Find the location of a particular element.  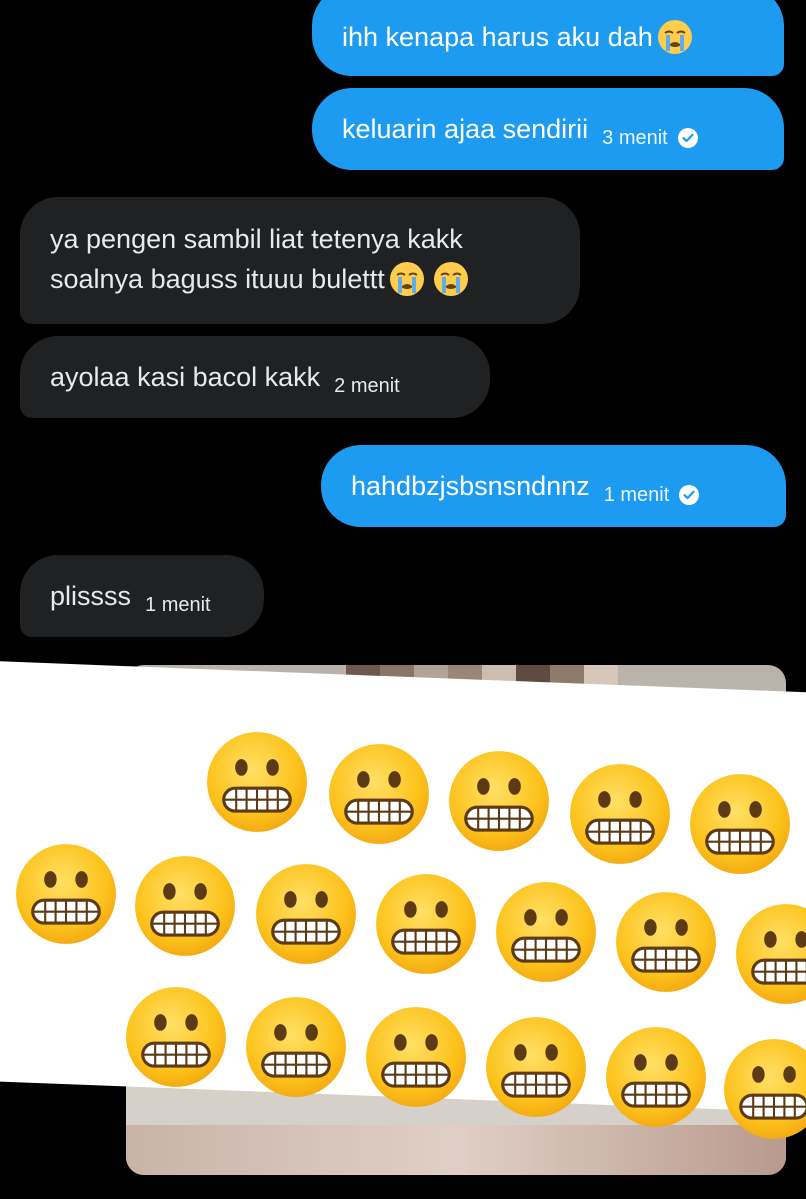

message-outgoing: ihh kenapa harus aku dah is located at coordinates (548, 38).